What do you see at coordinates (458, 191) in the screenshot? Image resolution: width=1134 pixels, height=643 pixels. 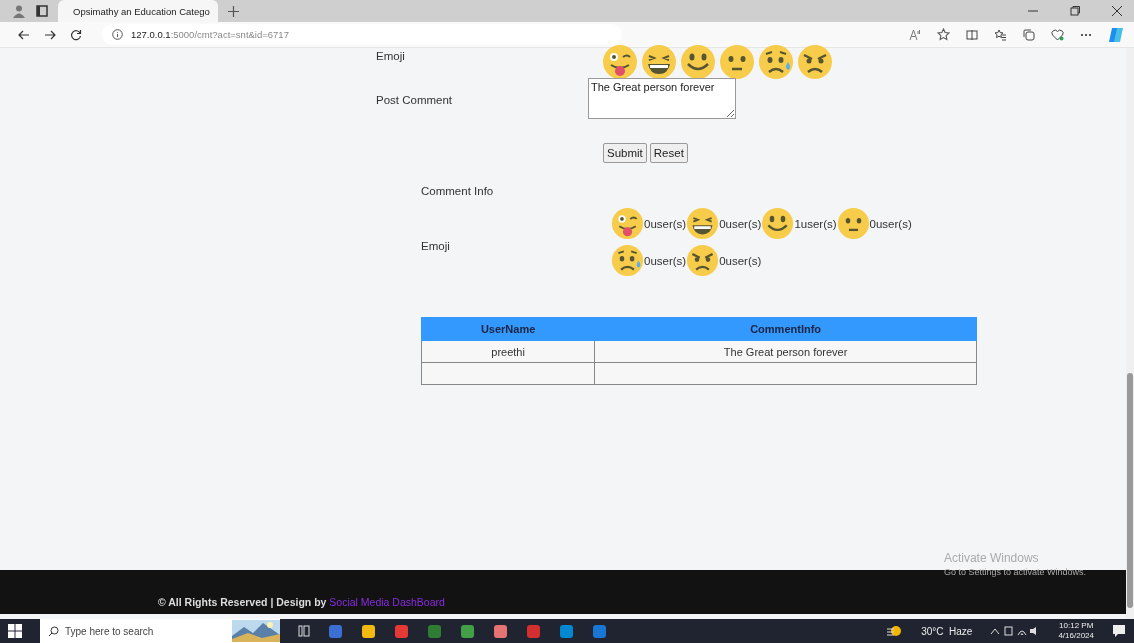 I see `section-title: Comment Info` at bounding box center [458, 191].